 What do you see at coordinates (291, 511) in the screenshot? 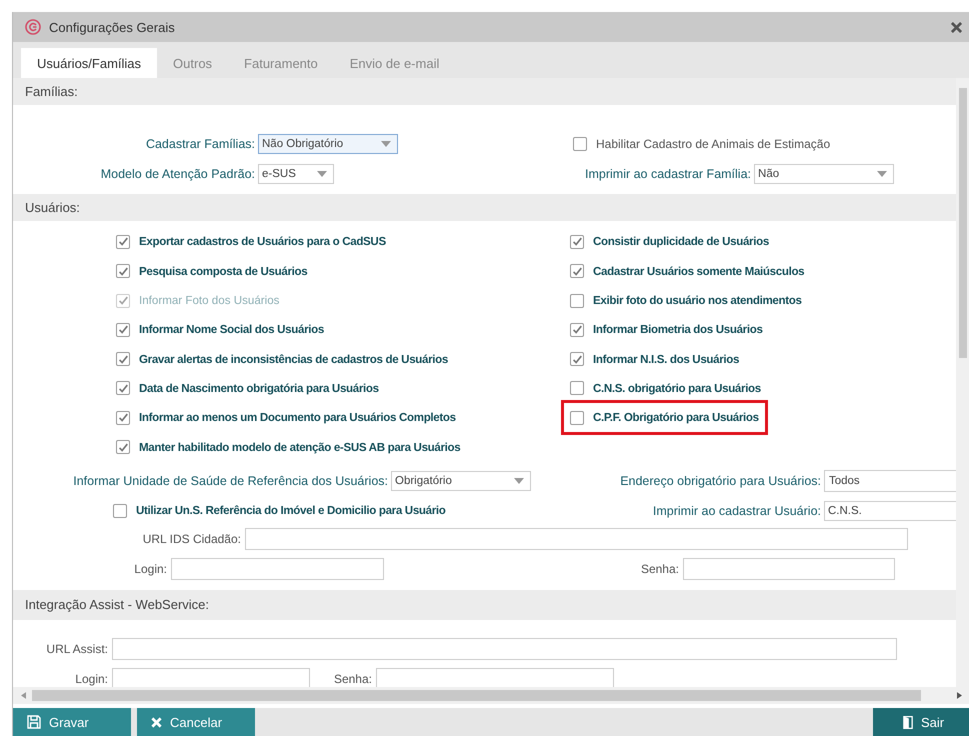
I see `checkbox-label: Utilizar Un.S. Referência do Imóvel e Domicilio para Usuário` at bounding box center [291, 511].